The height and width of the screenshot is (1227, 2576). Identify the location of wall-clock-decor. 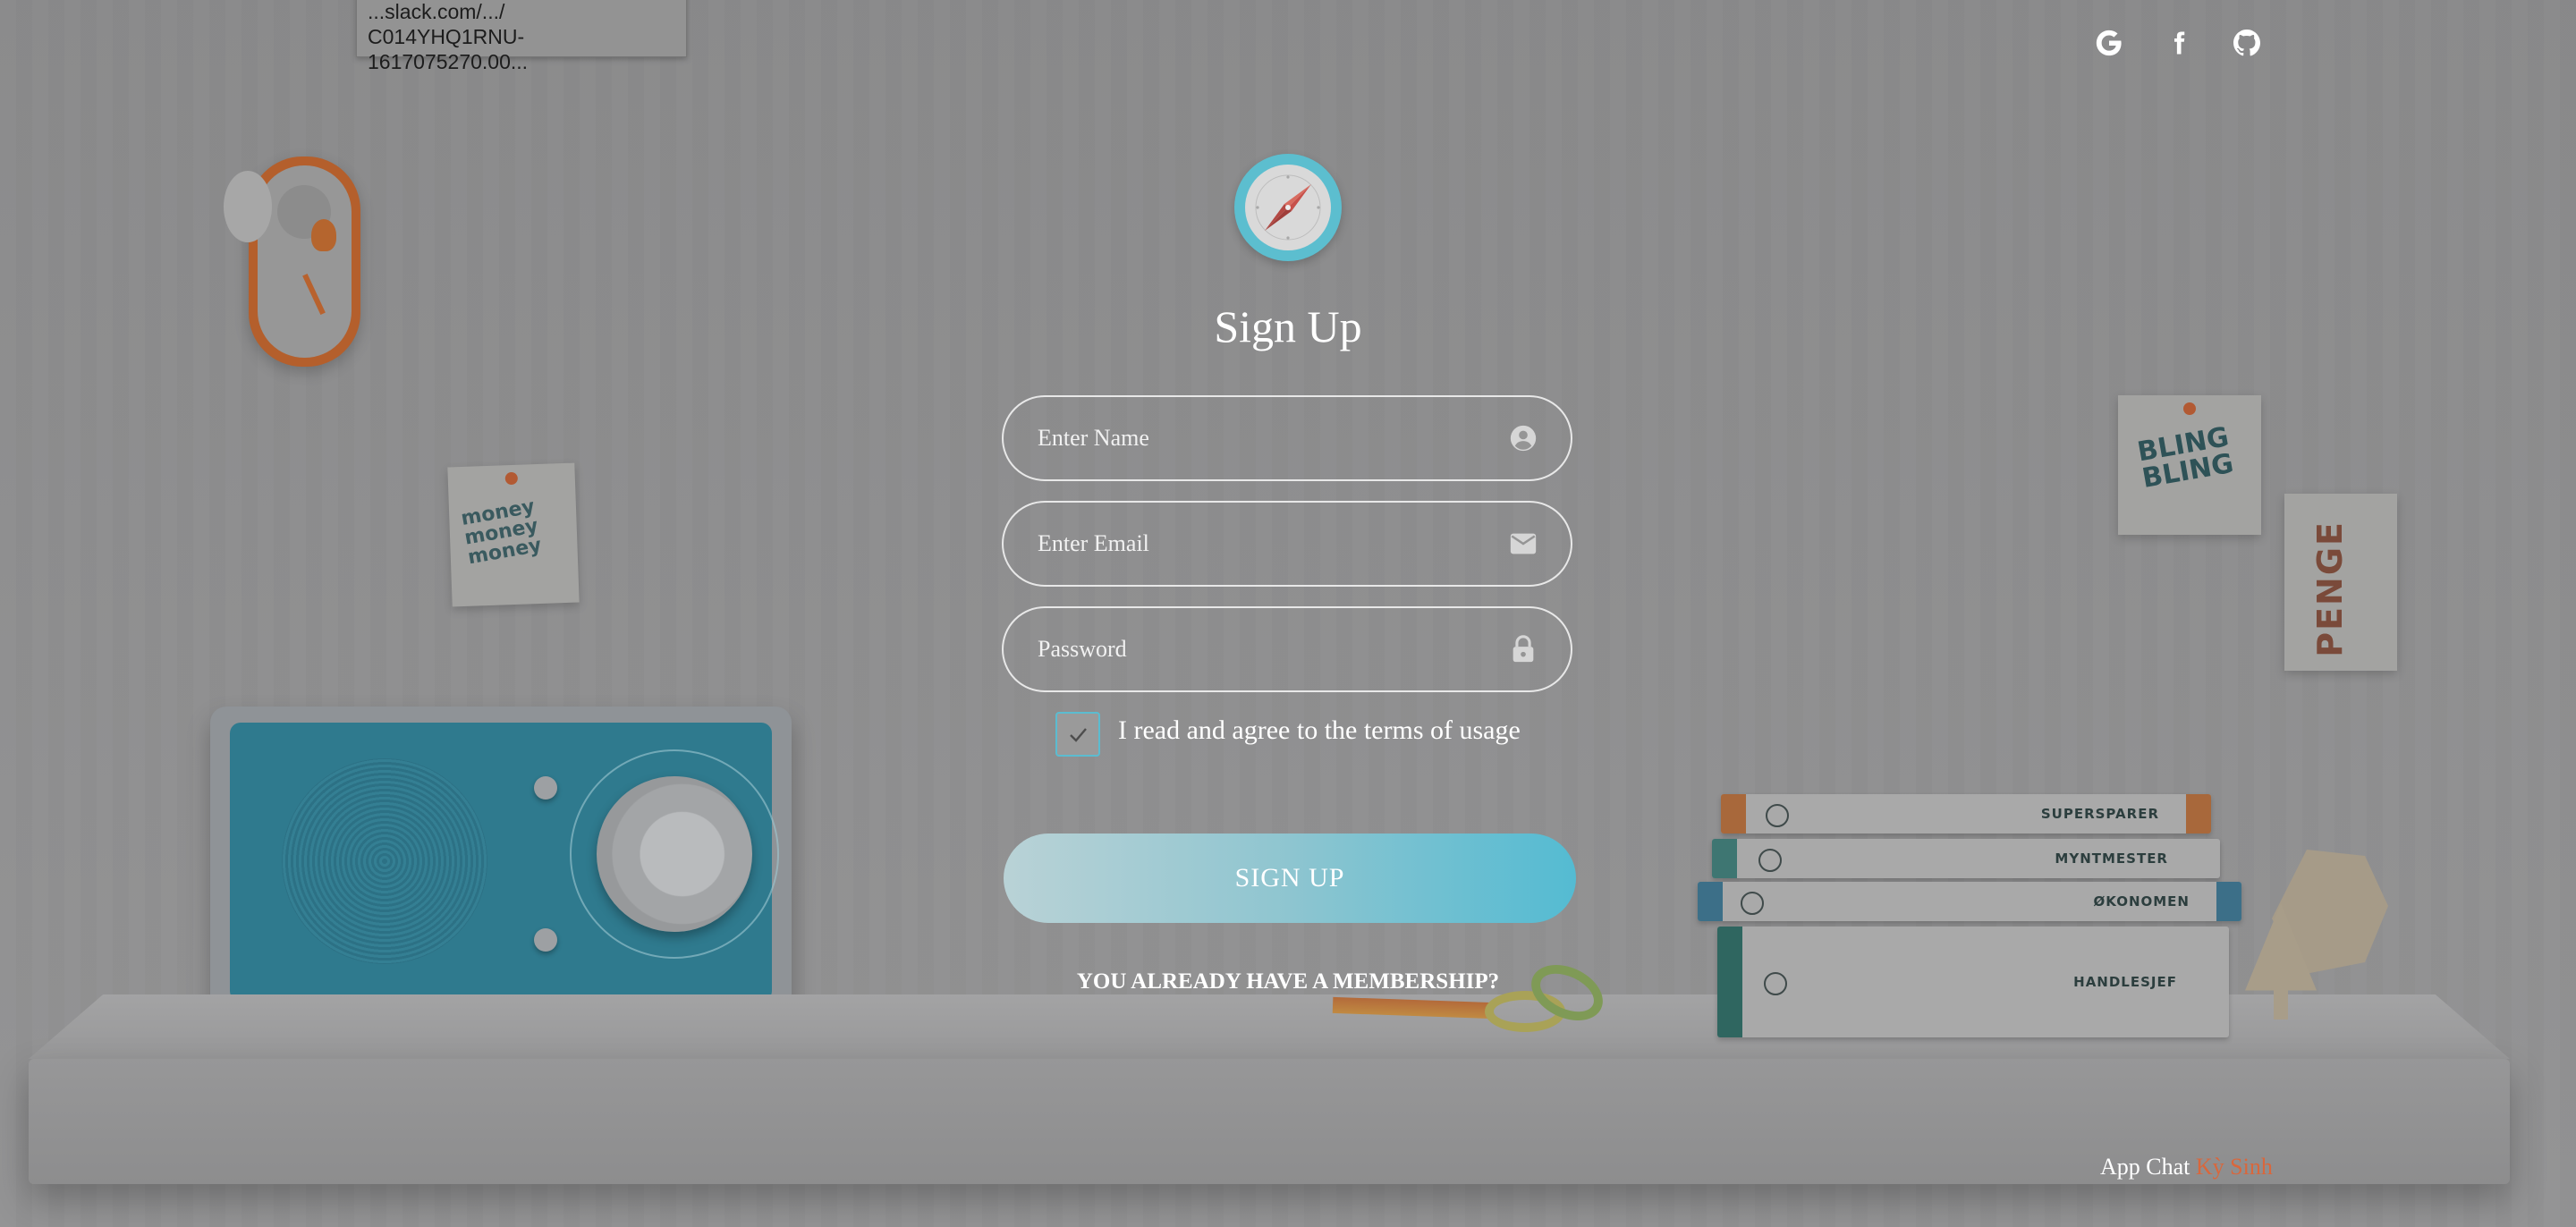
(292, 262).